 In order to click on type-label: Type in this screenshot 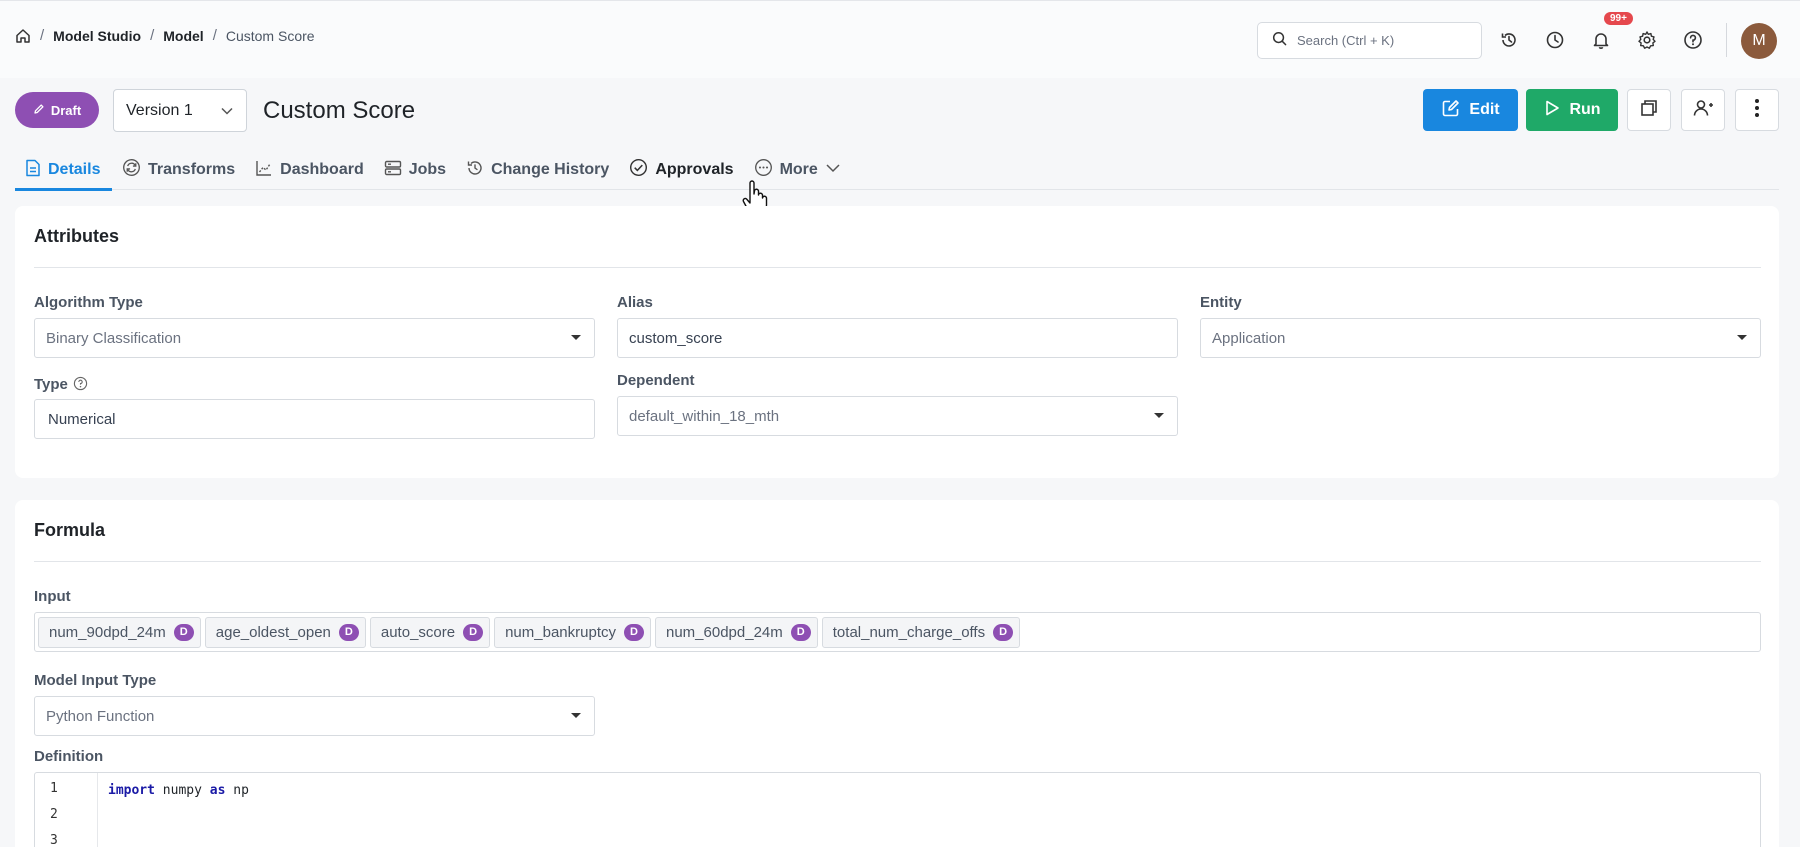, I will do `click(61, 384)`.